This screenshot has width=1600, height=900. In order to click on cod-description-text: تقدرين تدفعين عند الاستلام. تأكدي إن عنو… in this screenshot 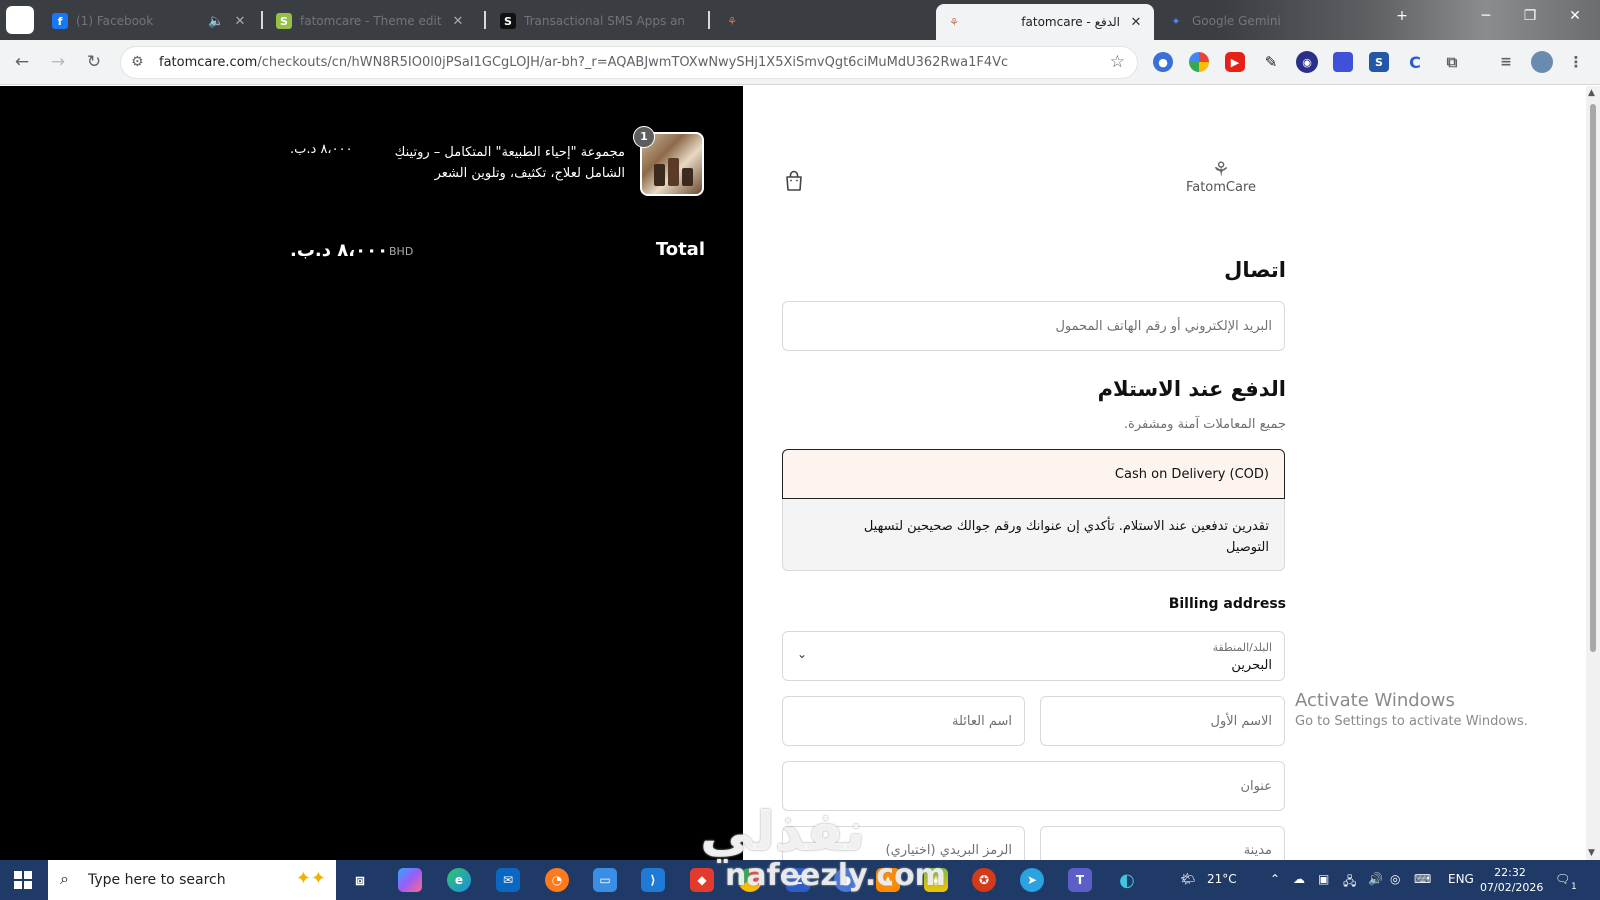, I will do `click(1066, 537)`.